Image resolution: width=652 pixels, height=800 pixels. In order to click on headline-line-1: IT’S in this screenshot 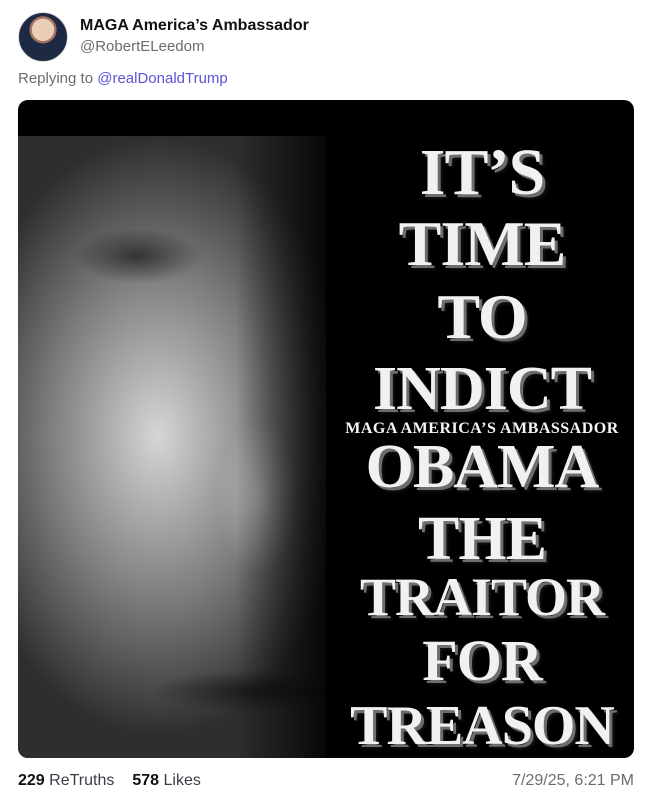, I will do `click(482, 172)`.